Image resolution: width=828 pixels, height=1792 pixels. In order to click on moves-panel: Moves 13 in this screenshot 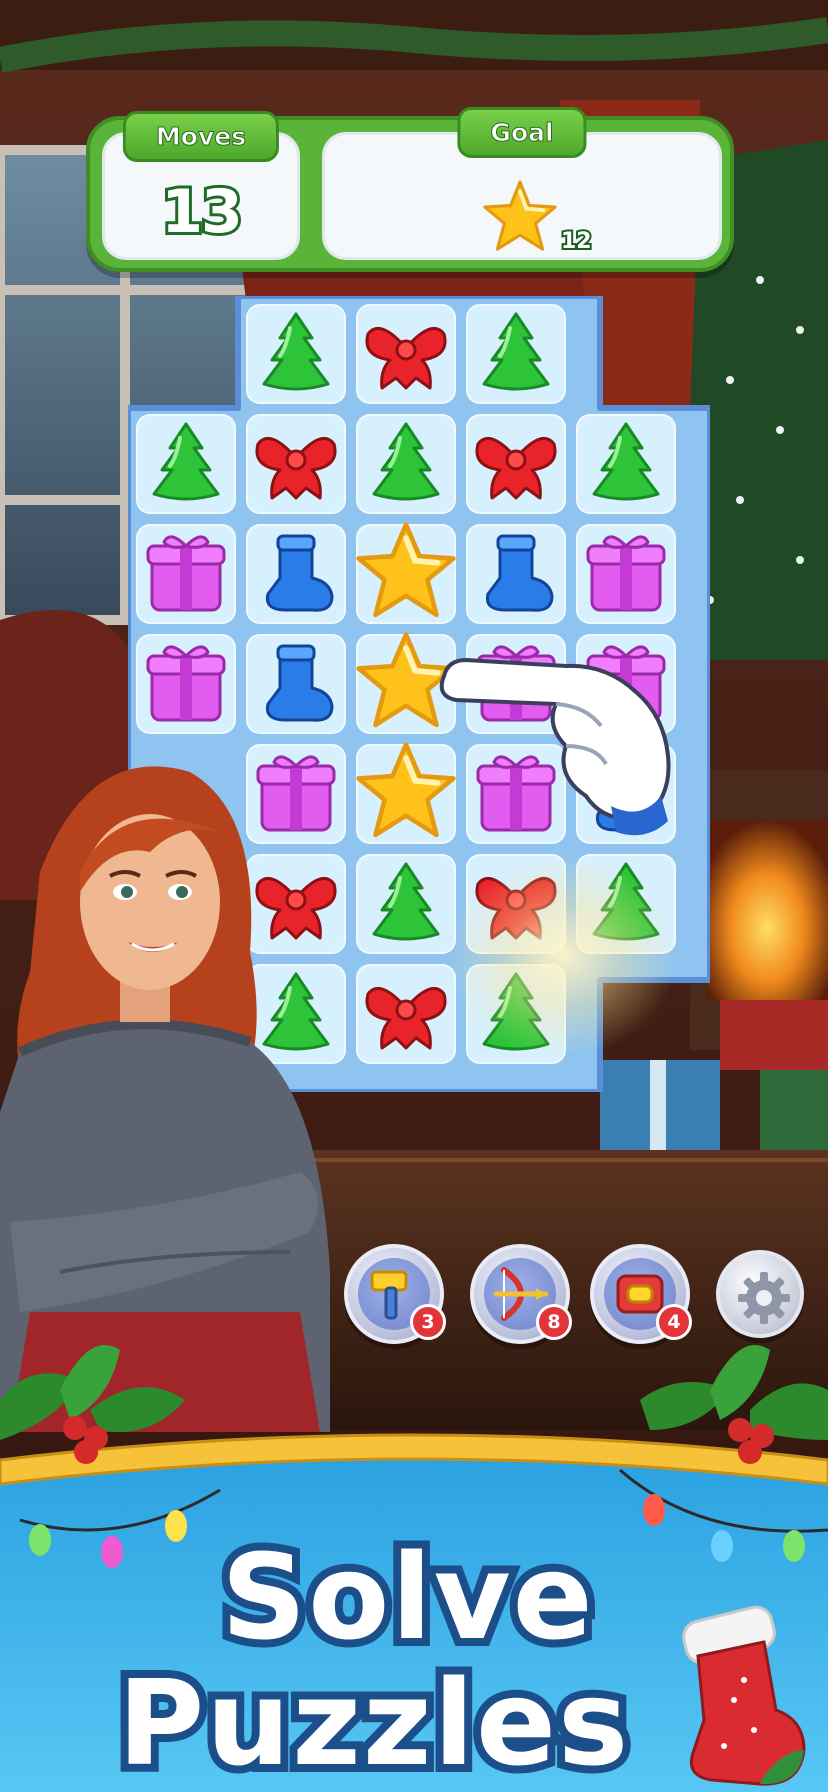, I will do `click(201, 185)`.